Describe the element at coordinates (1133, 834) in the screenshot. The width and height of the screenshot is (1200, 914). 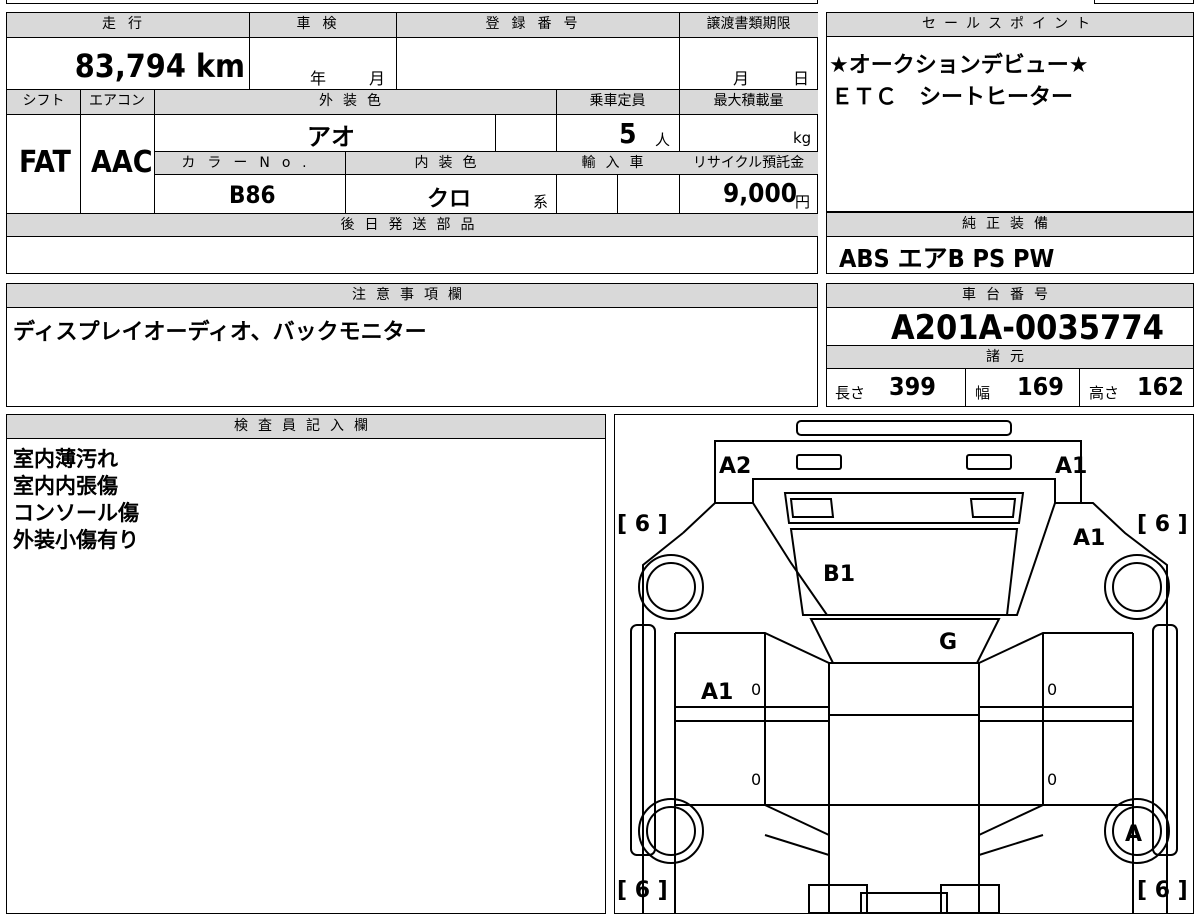
I see `mark-rear-right-tire: A` at that location.